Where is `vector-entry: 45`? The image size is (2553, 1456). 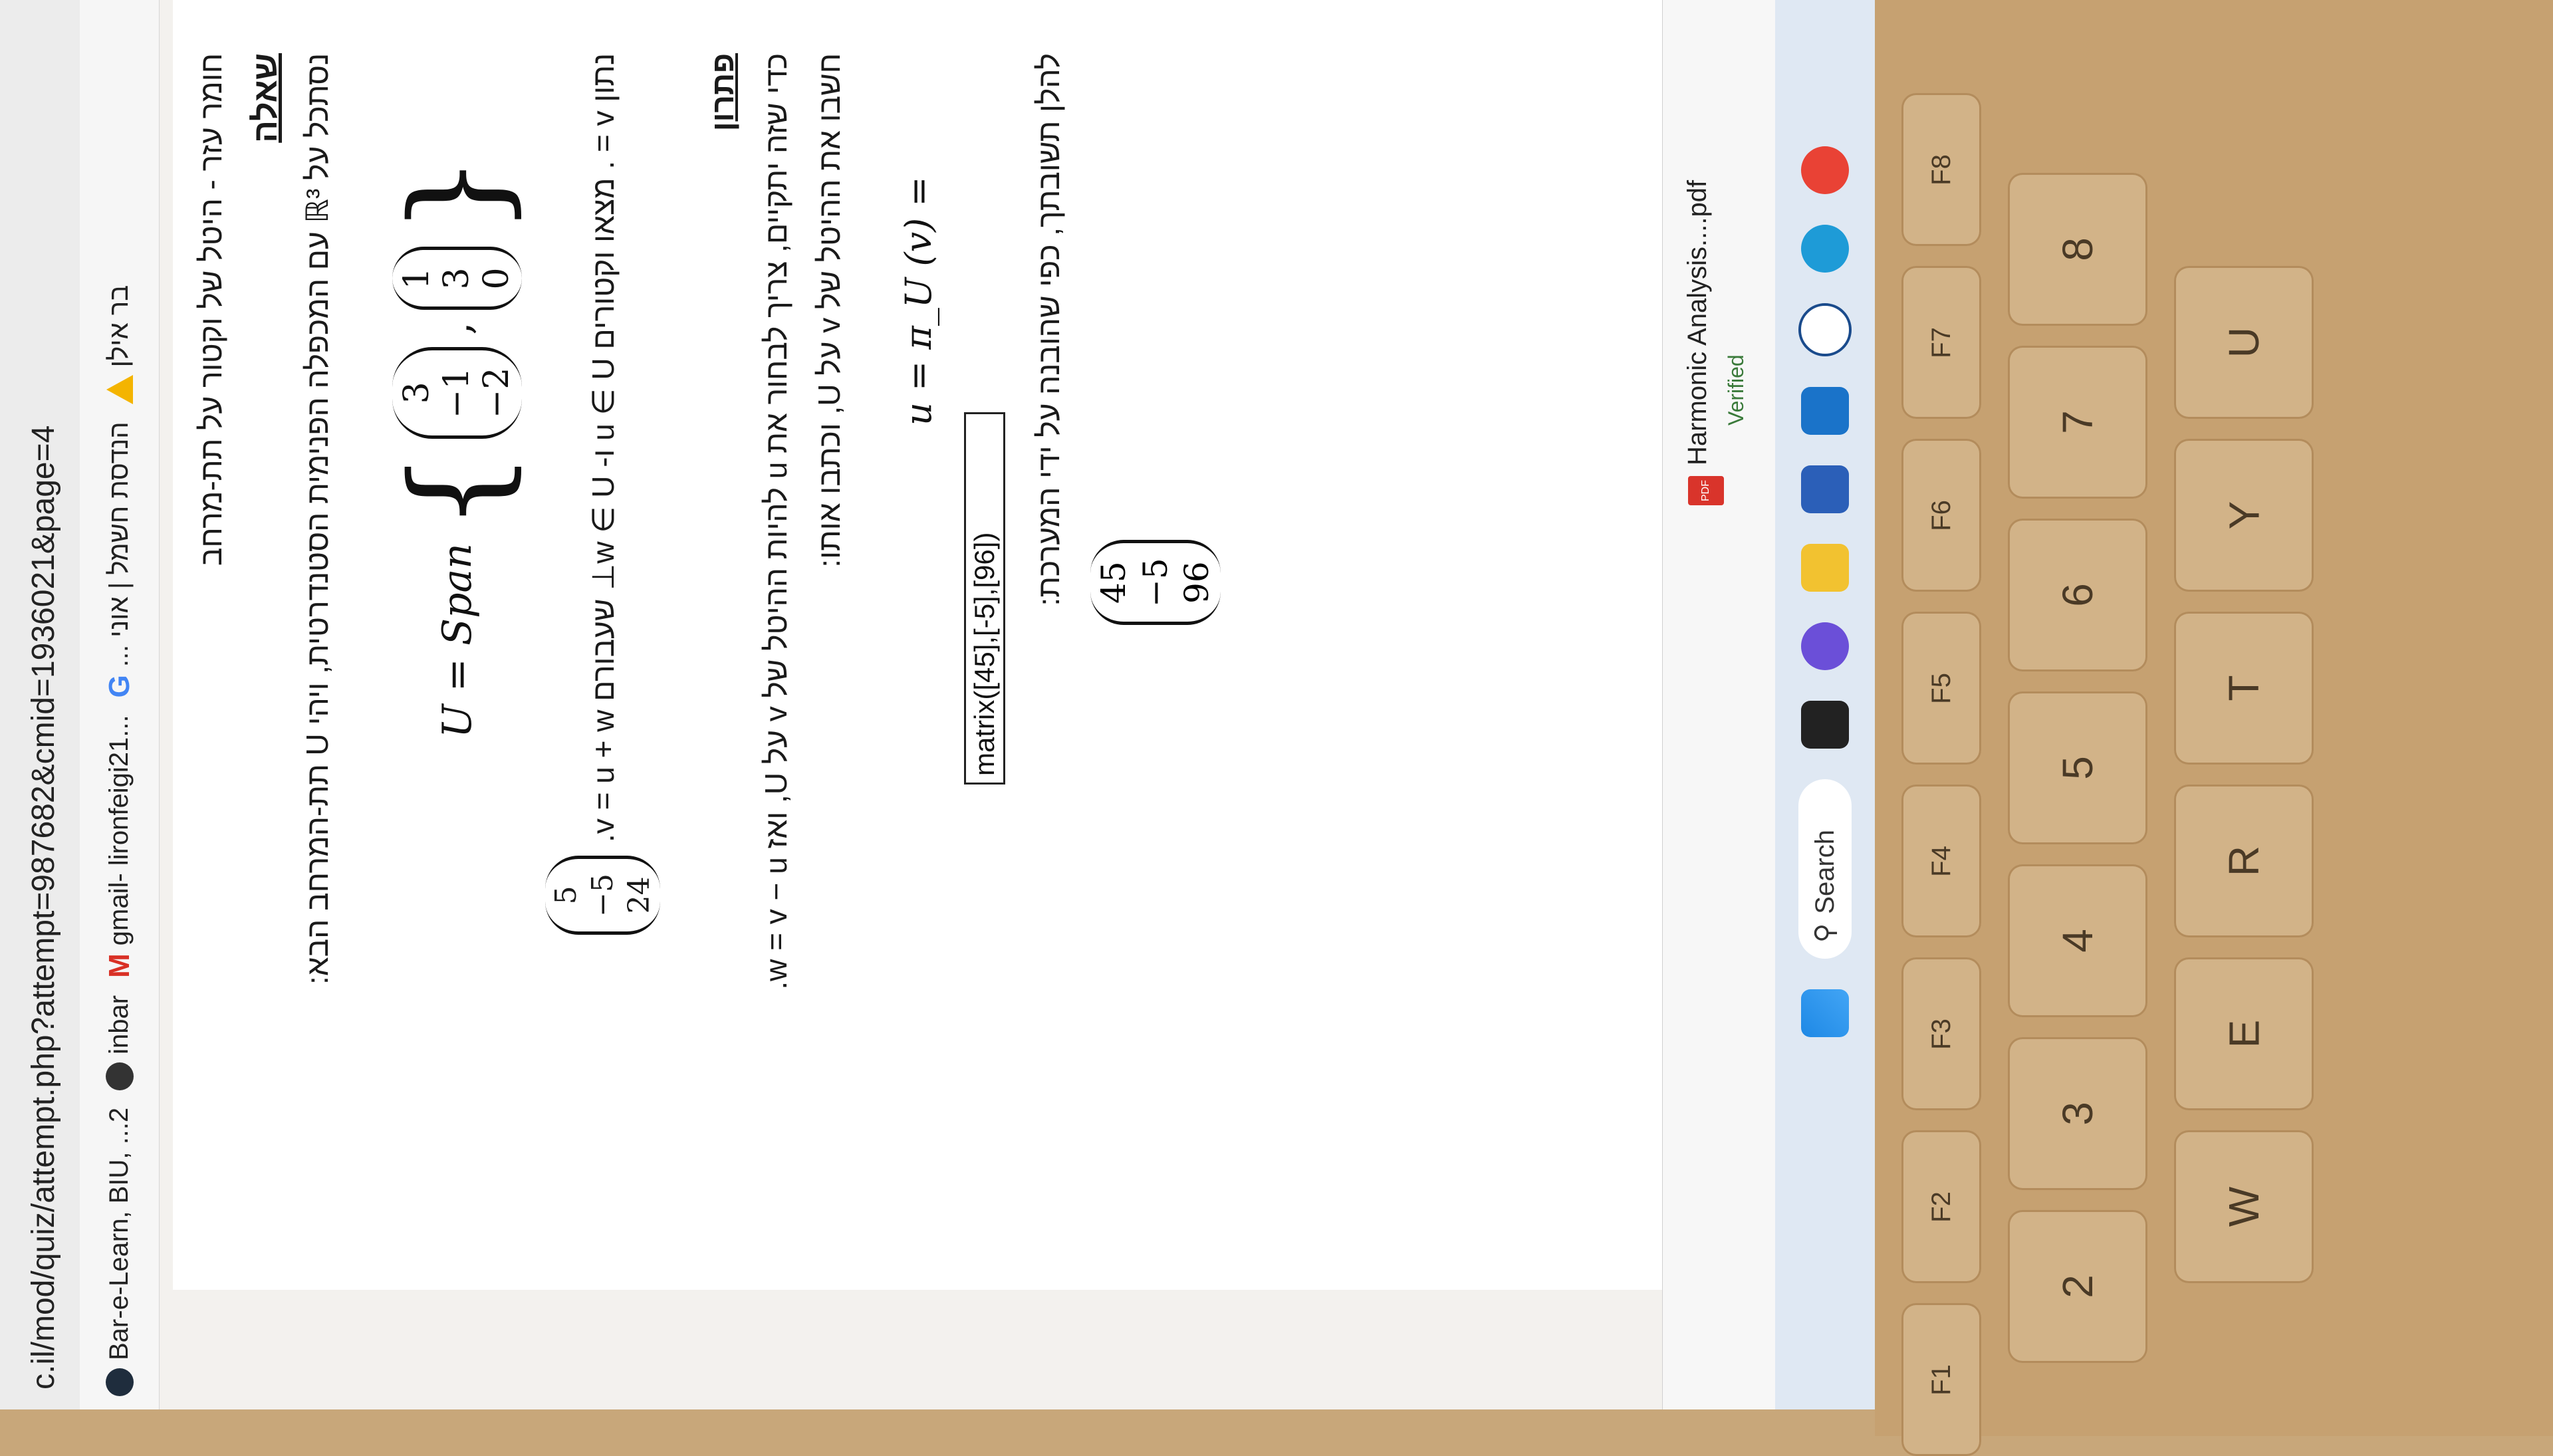
vector-entry: 45 is located at coordinates (1113, 582).